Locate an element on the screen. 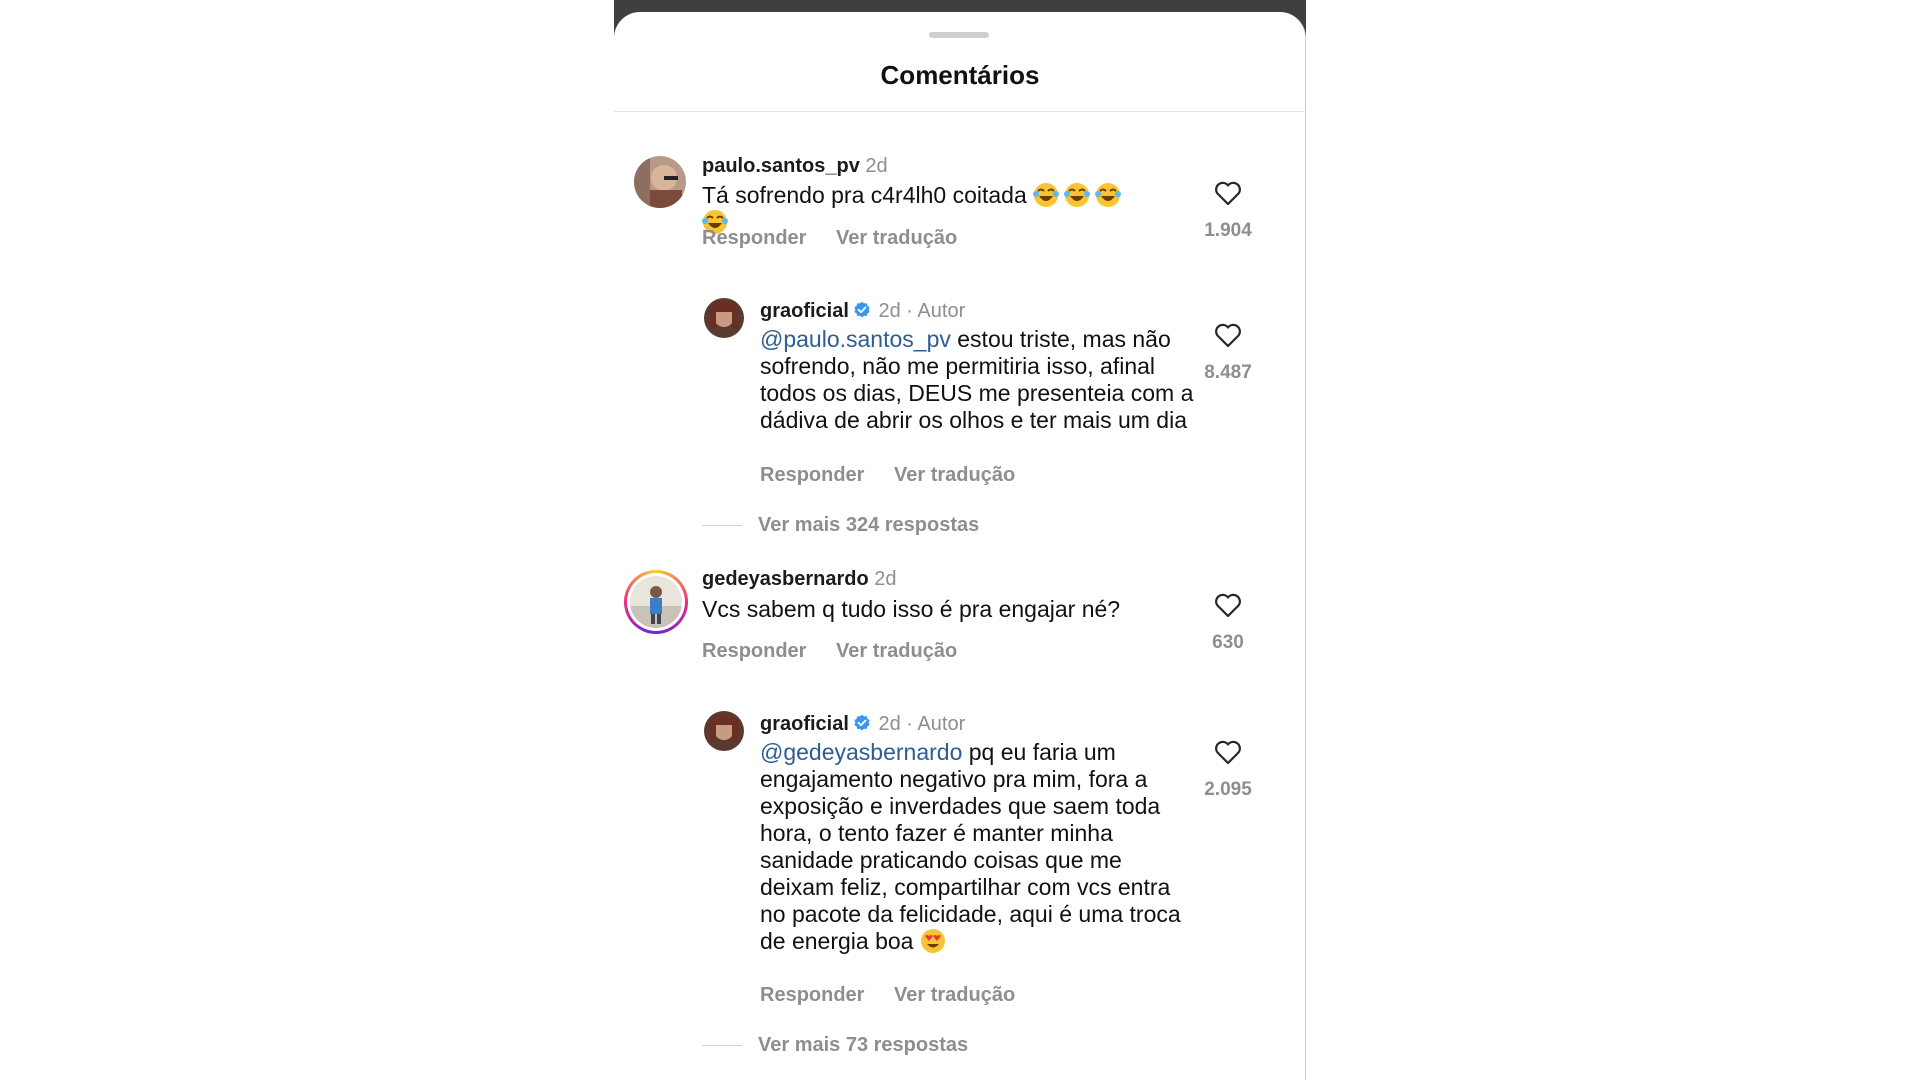 The width and height of the screenshot is (1920, 1080). heart-eyes-emoji-icon is located at coordinates (932, 941).